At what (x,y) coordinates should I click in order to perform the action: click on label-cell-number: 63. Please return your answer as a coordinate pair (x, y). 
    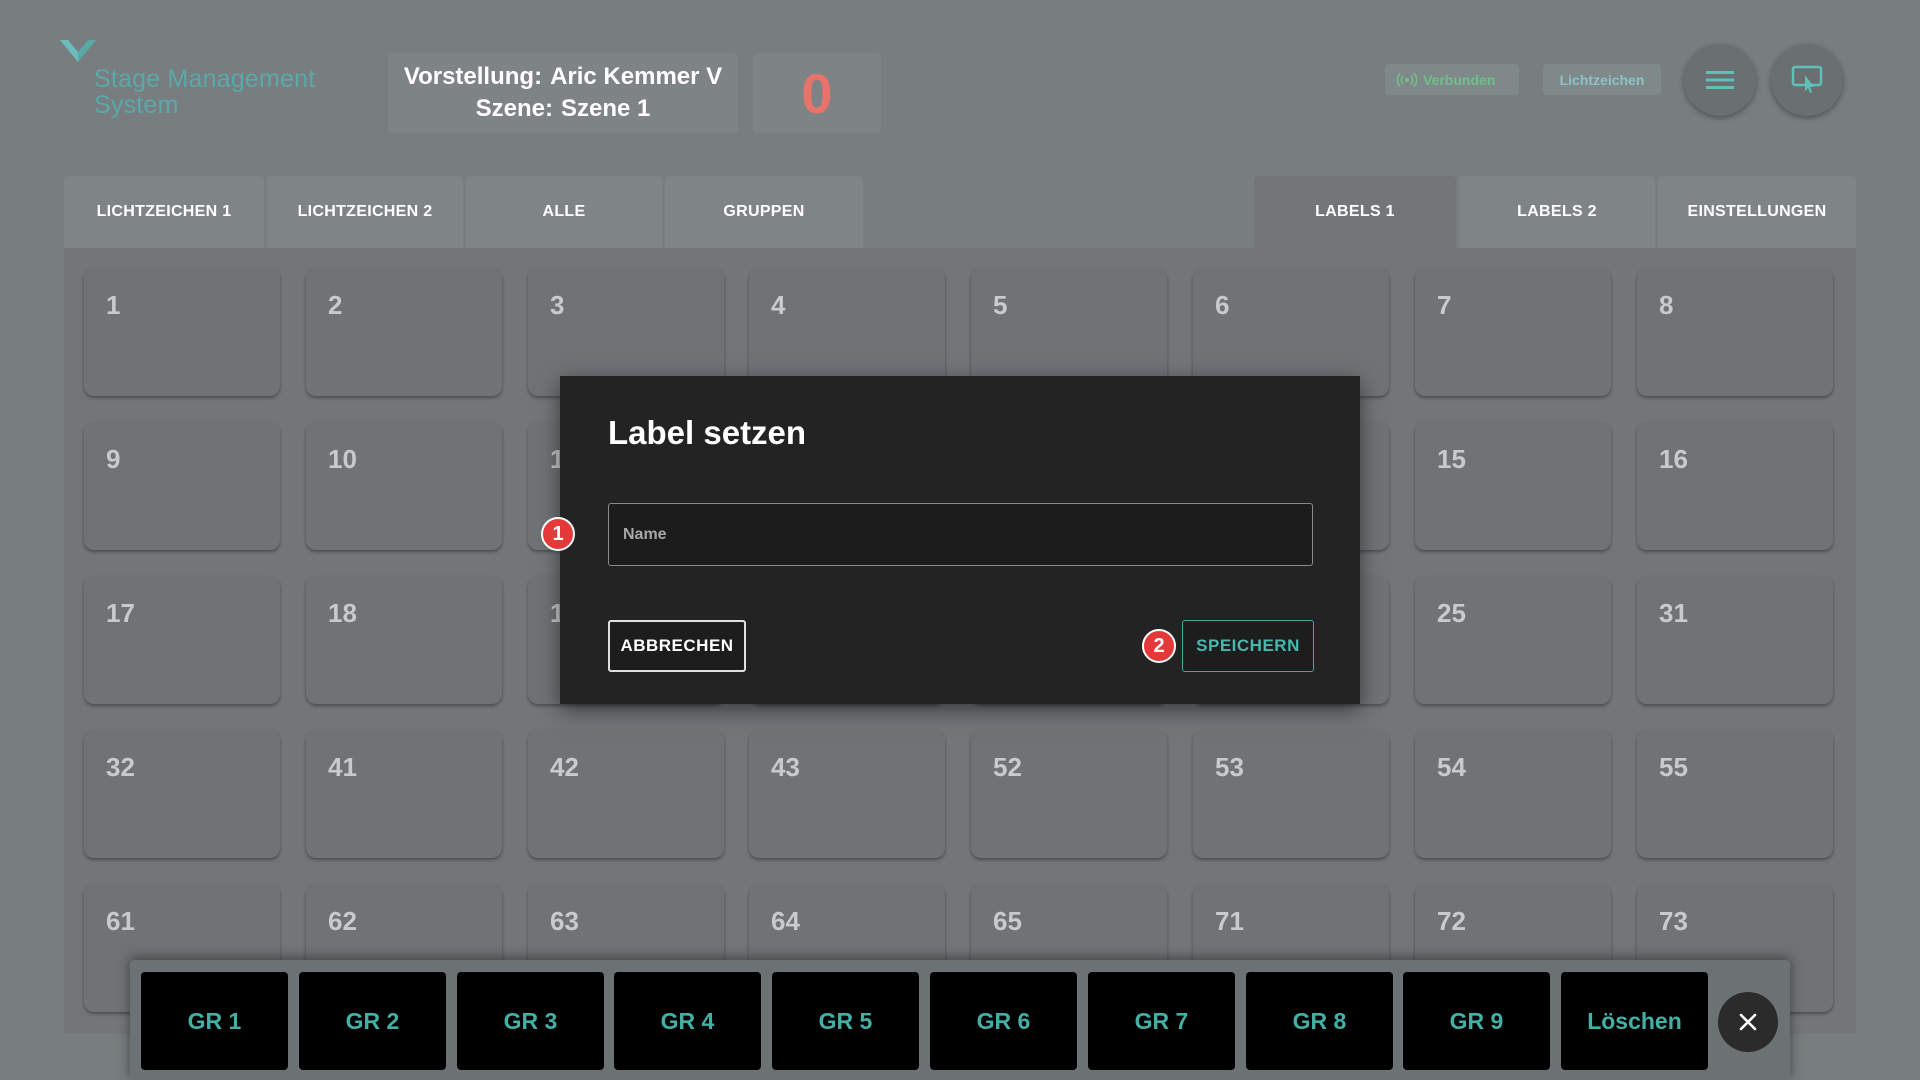
    Looking at the image, I should click on (564, 921).